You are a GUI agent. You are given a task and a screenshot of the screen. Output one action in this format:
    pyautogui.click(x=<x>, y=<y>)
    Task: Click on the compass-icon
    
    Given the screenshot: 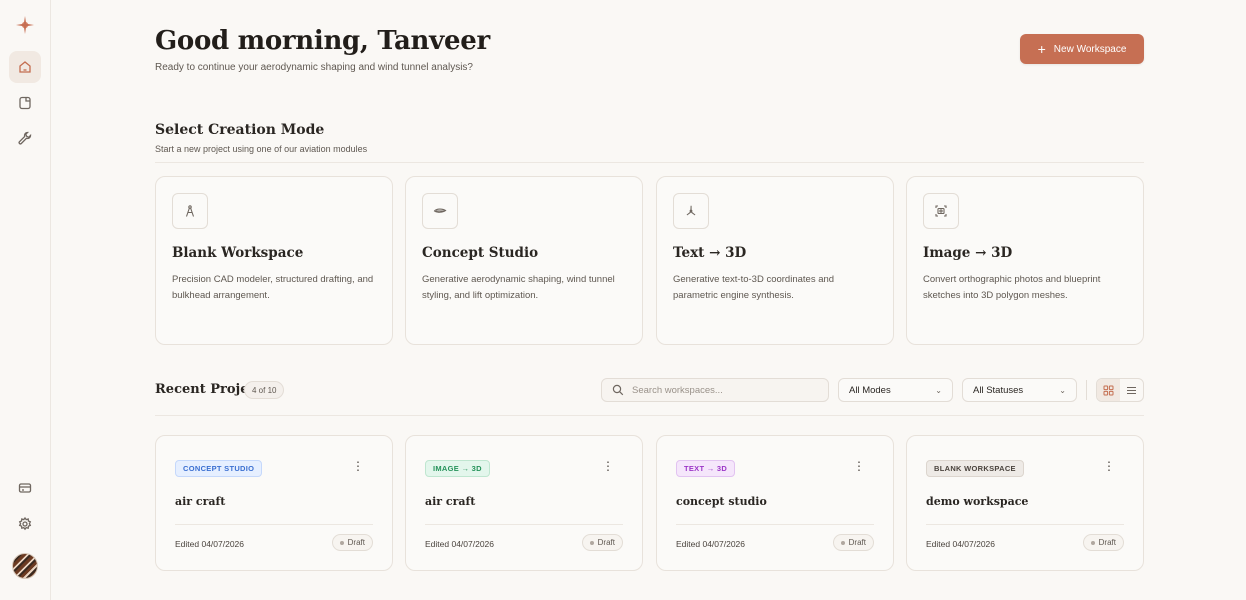 What is the action you would take?
    pyautogui.click(x=190, y=211)
    